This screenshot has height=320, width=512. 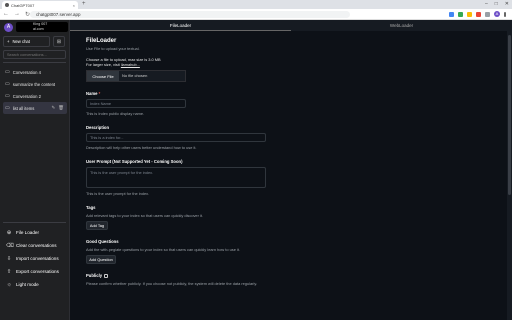 I want to click on scrollbar, so click(x=509, y=175).